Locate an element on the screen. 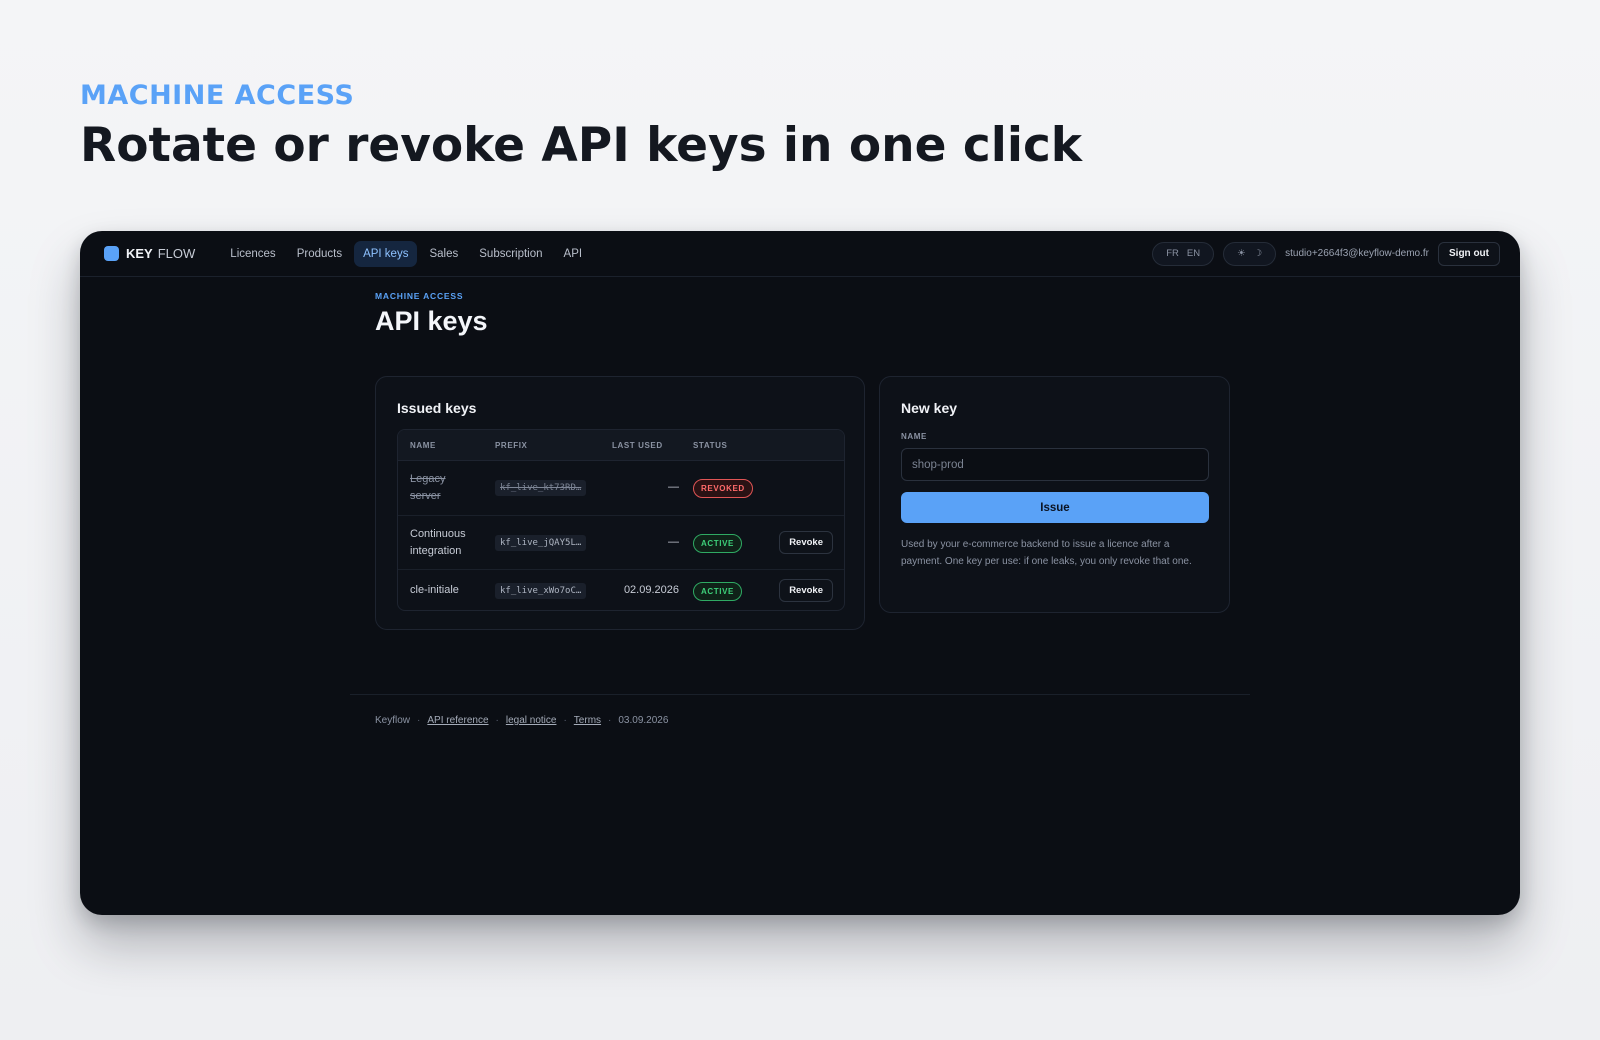 The width and height of the screenshot is (1600, 1040). lang-en: EN is located at coordinates (1193, 253).